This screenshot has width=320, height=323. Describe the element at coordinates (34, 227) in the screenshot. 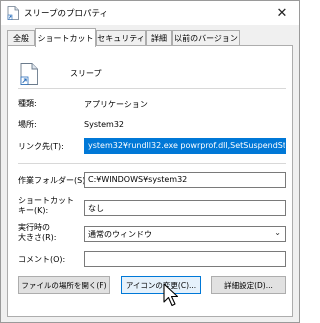

I see `run-label-line1: 実行時の` at that location.